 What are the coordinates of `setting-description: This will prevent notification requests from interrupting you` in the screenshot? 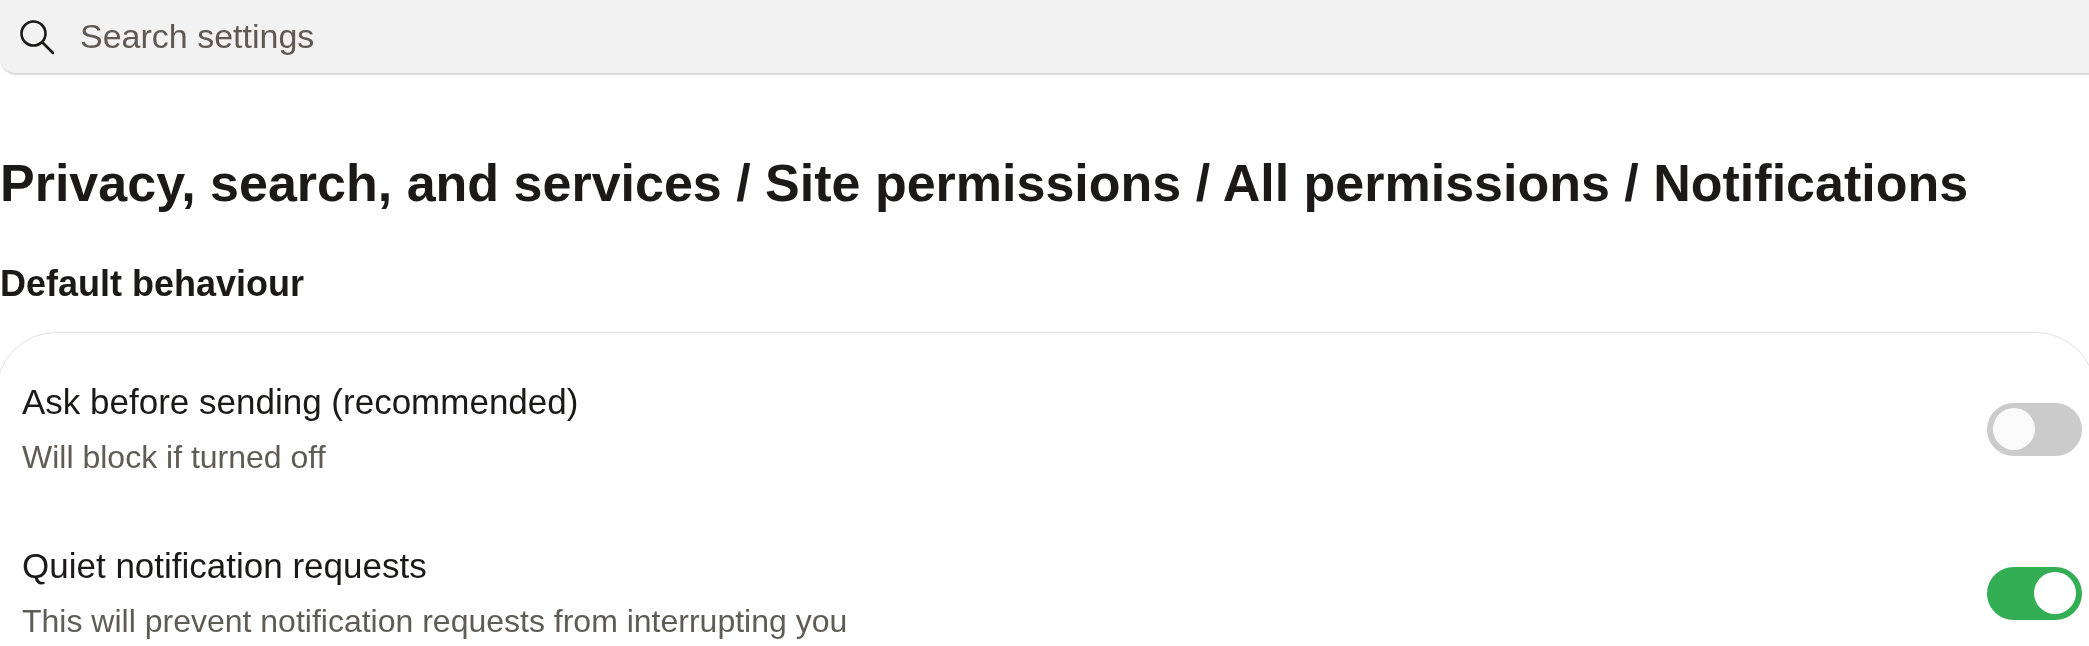 It's located at (435, 621).